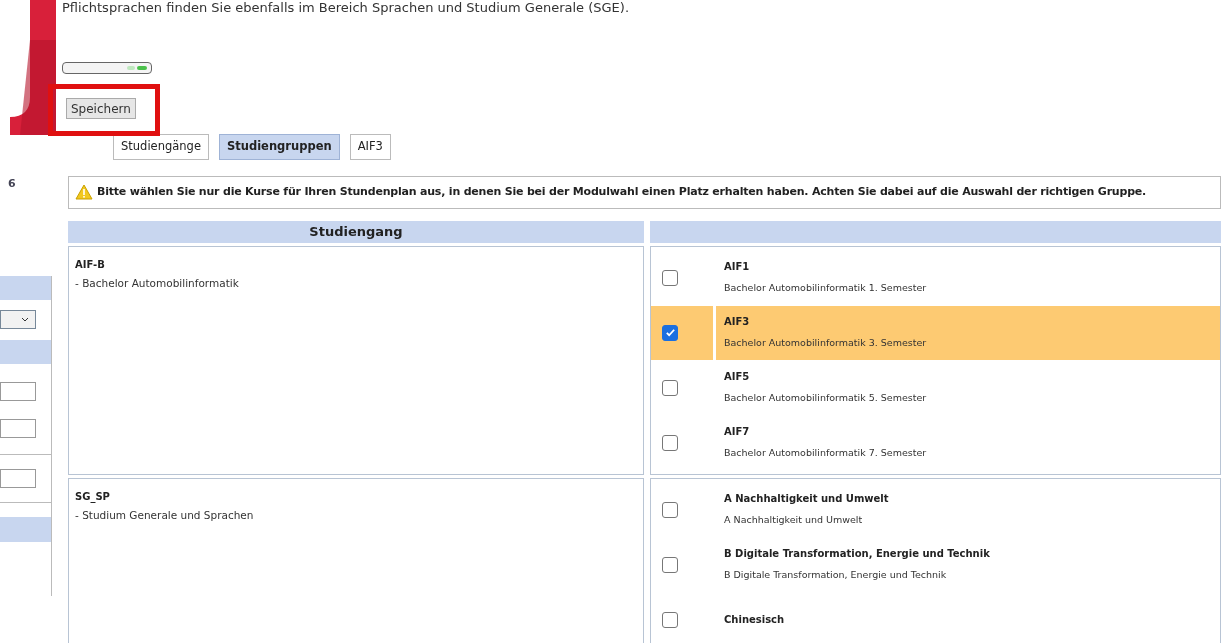 The image size is (1221, 643). I want to click on sidebar-label: 6, so click(12, 183).